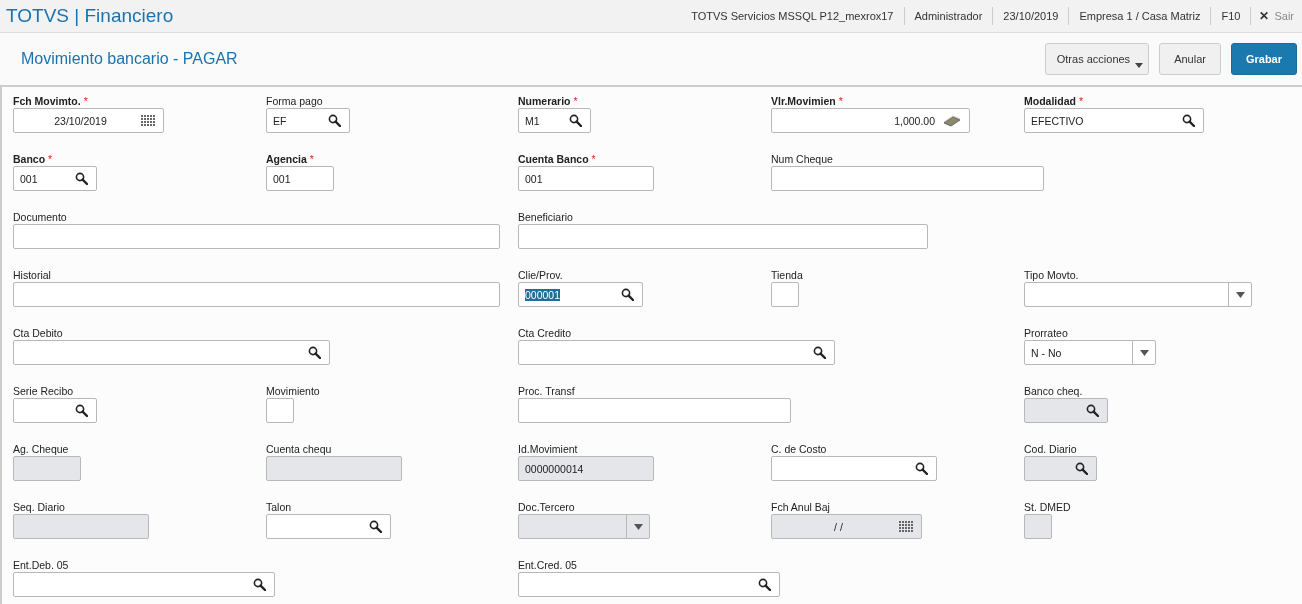 This screenshot has width=1302, height=604. What do you see at coordinates (800, 507) in the screenshot?
I see `field-label: Fch Anul Baj` at bounding box center [800, 507].